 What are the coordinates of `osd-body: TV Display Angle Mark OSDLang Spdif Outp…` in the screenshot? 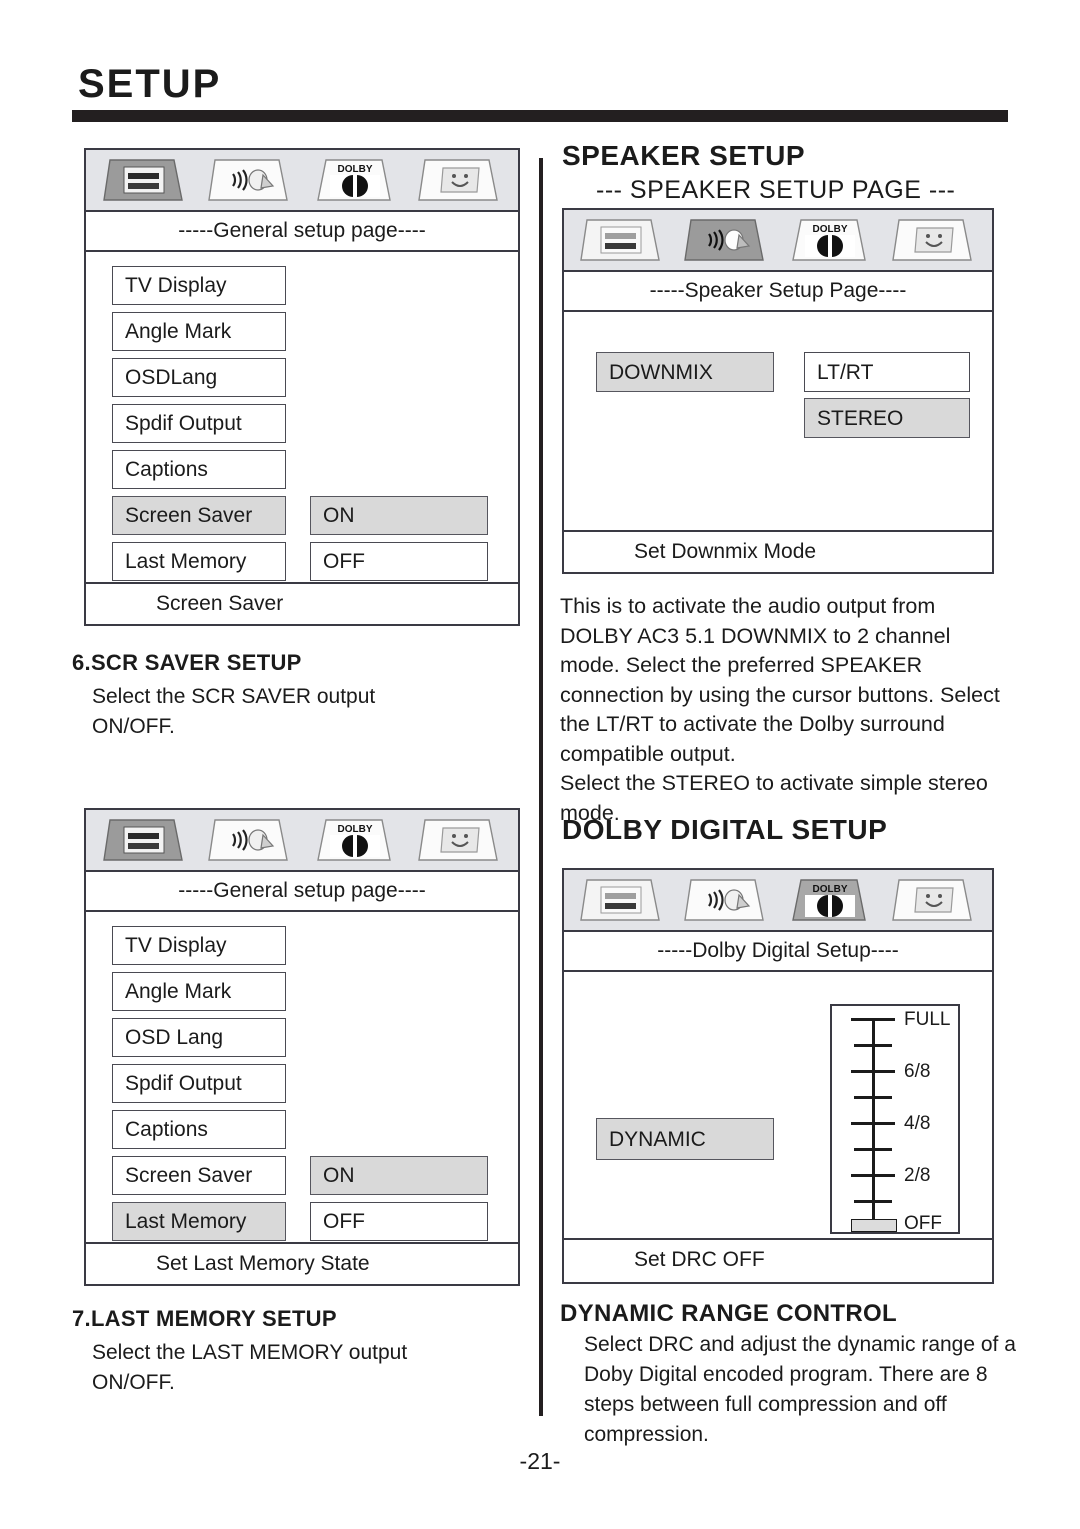 It's located at (302, 417).